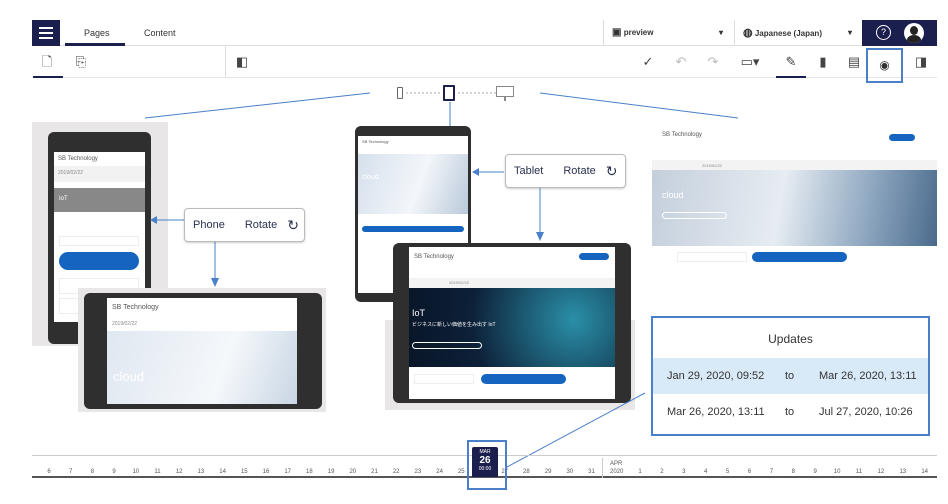 The width and height of the screenshot is (948, 504). What do you see at coordinates (591, 472) in the screenshot?
I see `day-tick: 31` at bounding box center [591, 472].